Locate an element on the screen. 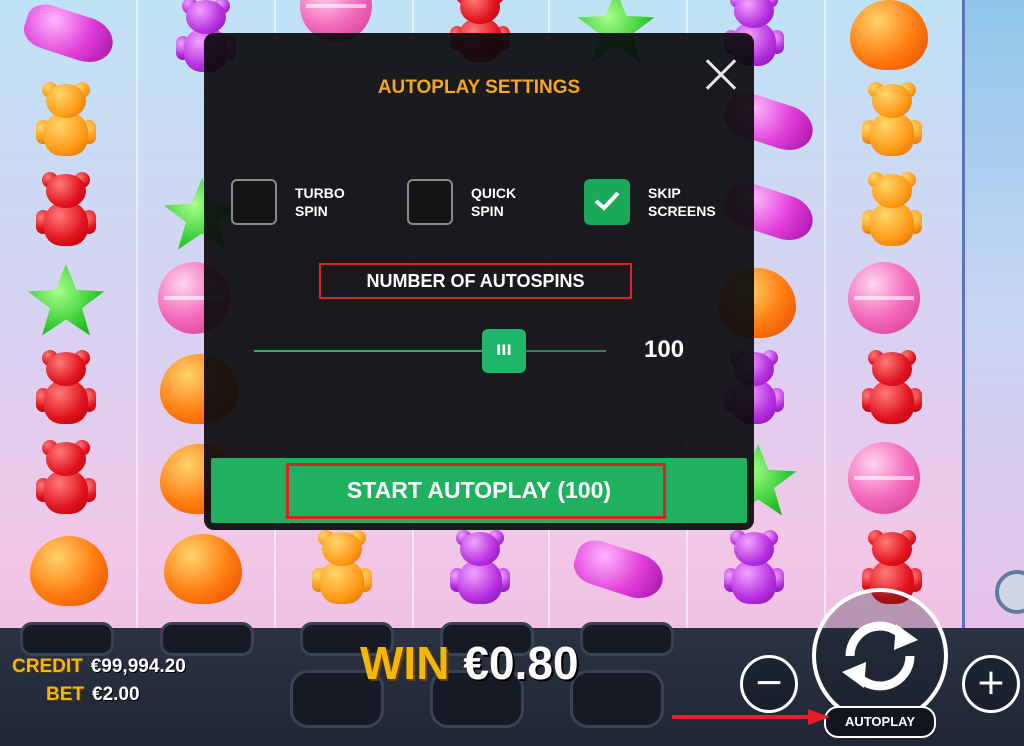 The image size is (1024, 746). win-display: WIN €0.80 is located at coordinates (469, 663).